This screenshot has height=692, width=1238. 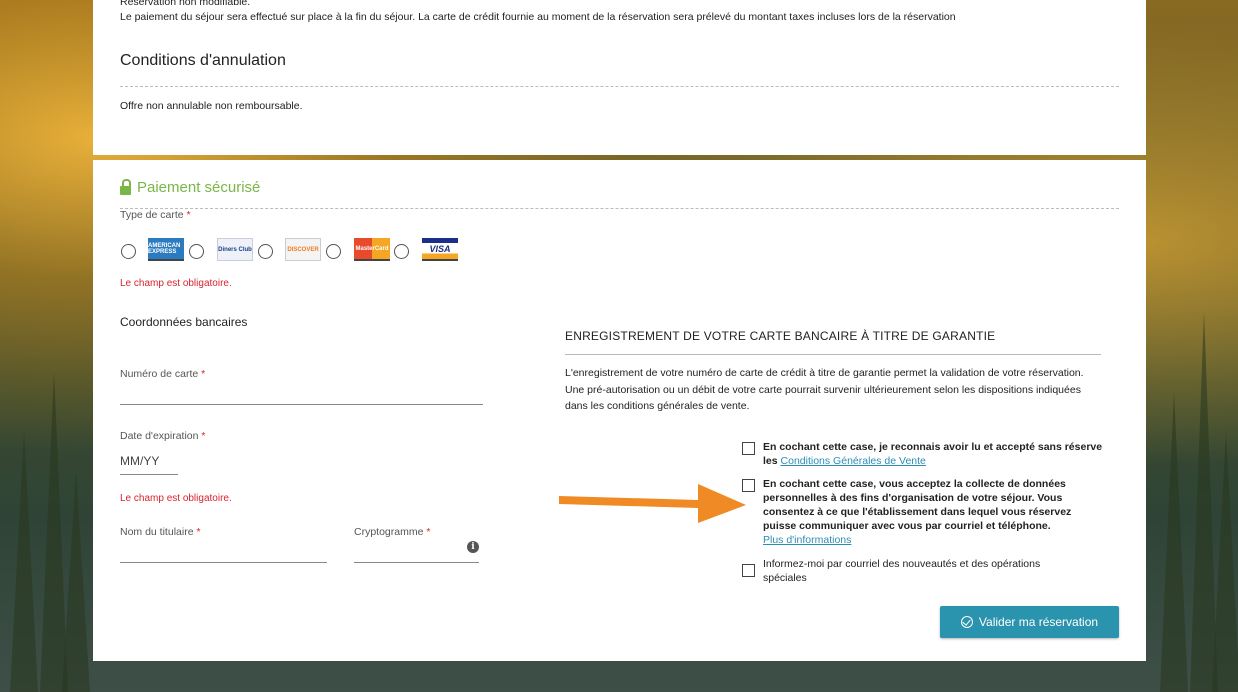 I want to click on holder-label: Nom du titulaire *, so click(x=160, y=532).